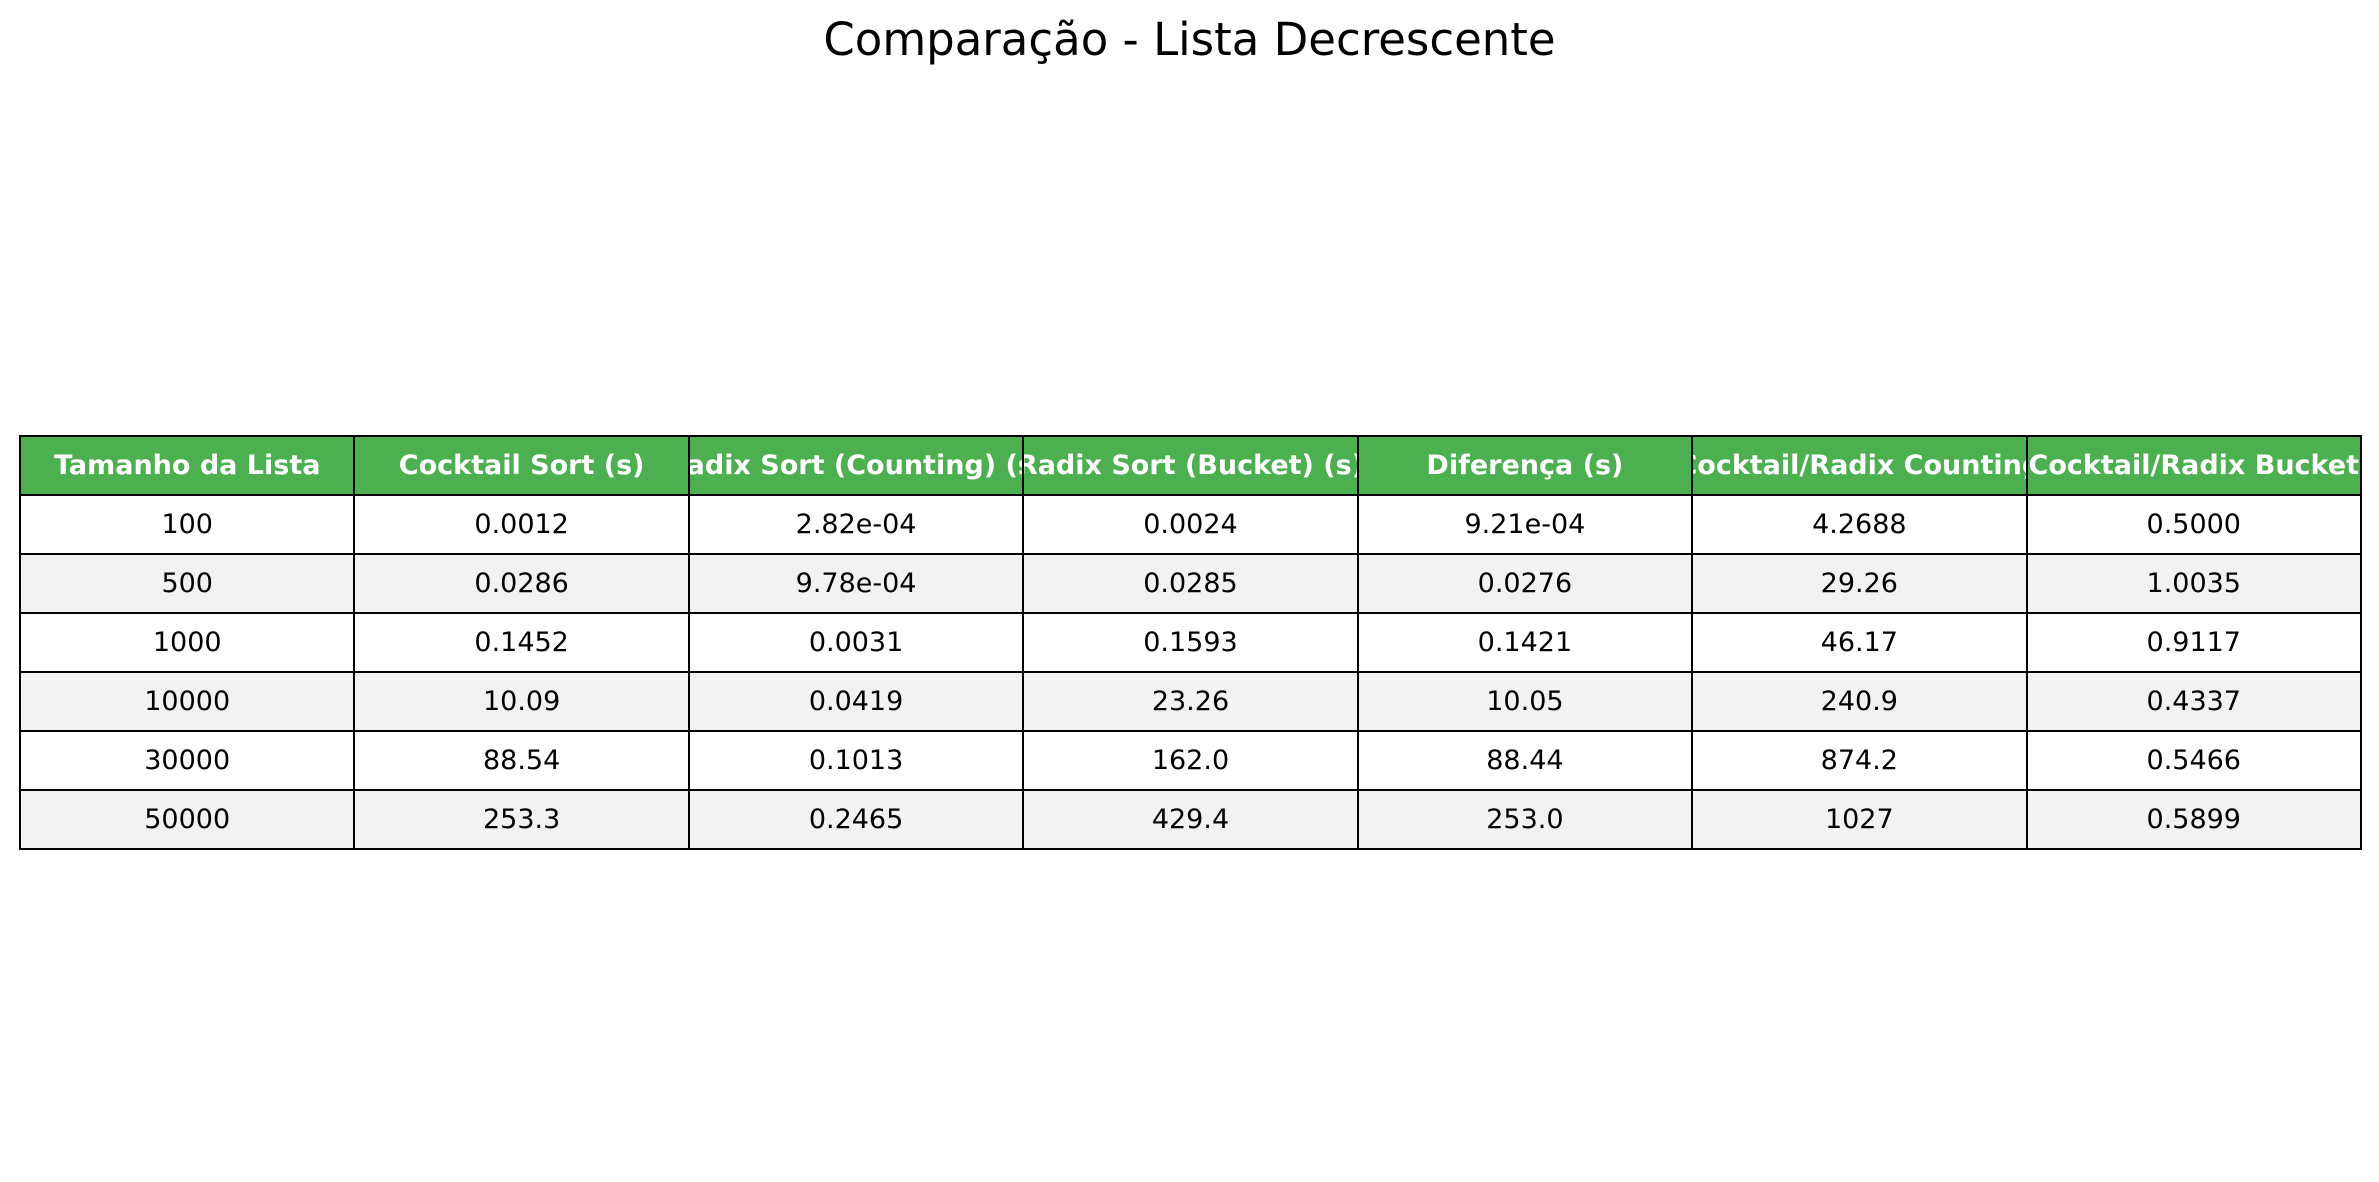  What do you see at coordinates (2194, 701) in the screenshot?
I see `table-cell: 0.4337` at bounding box center [2194, 701].